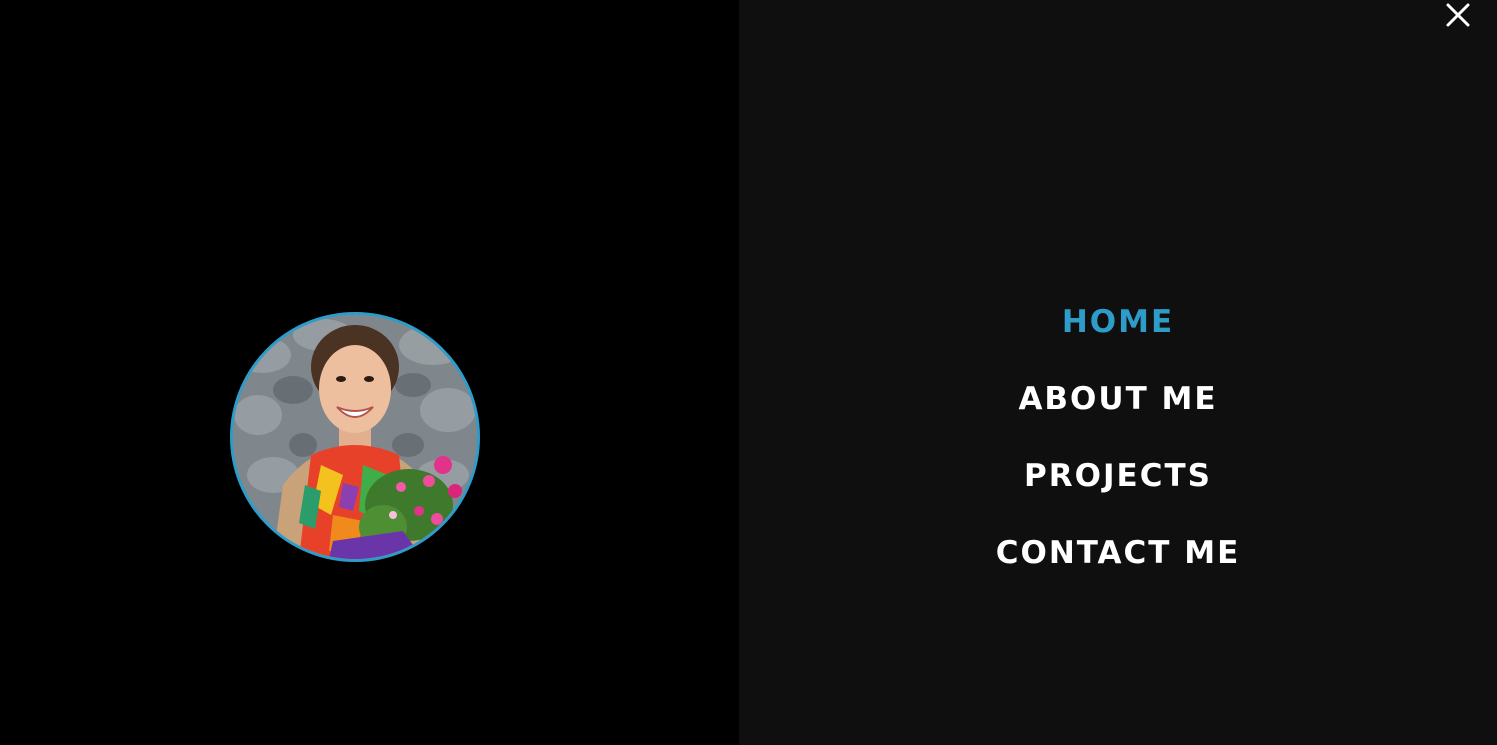  I want to click on nav-item-about: ABOUT ME, so click(1118, 411).